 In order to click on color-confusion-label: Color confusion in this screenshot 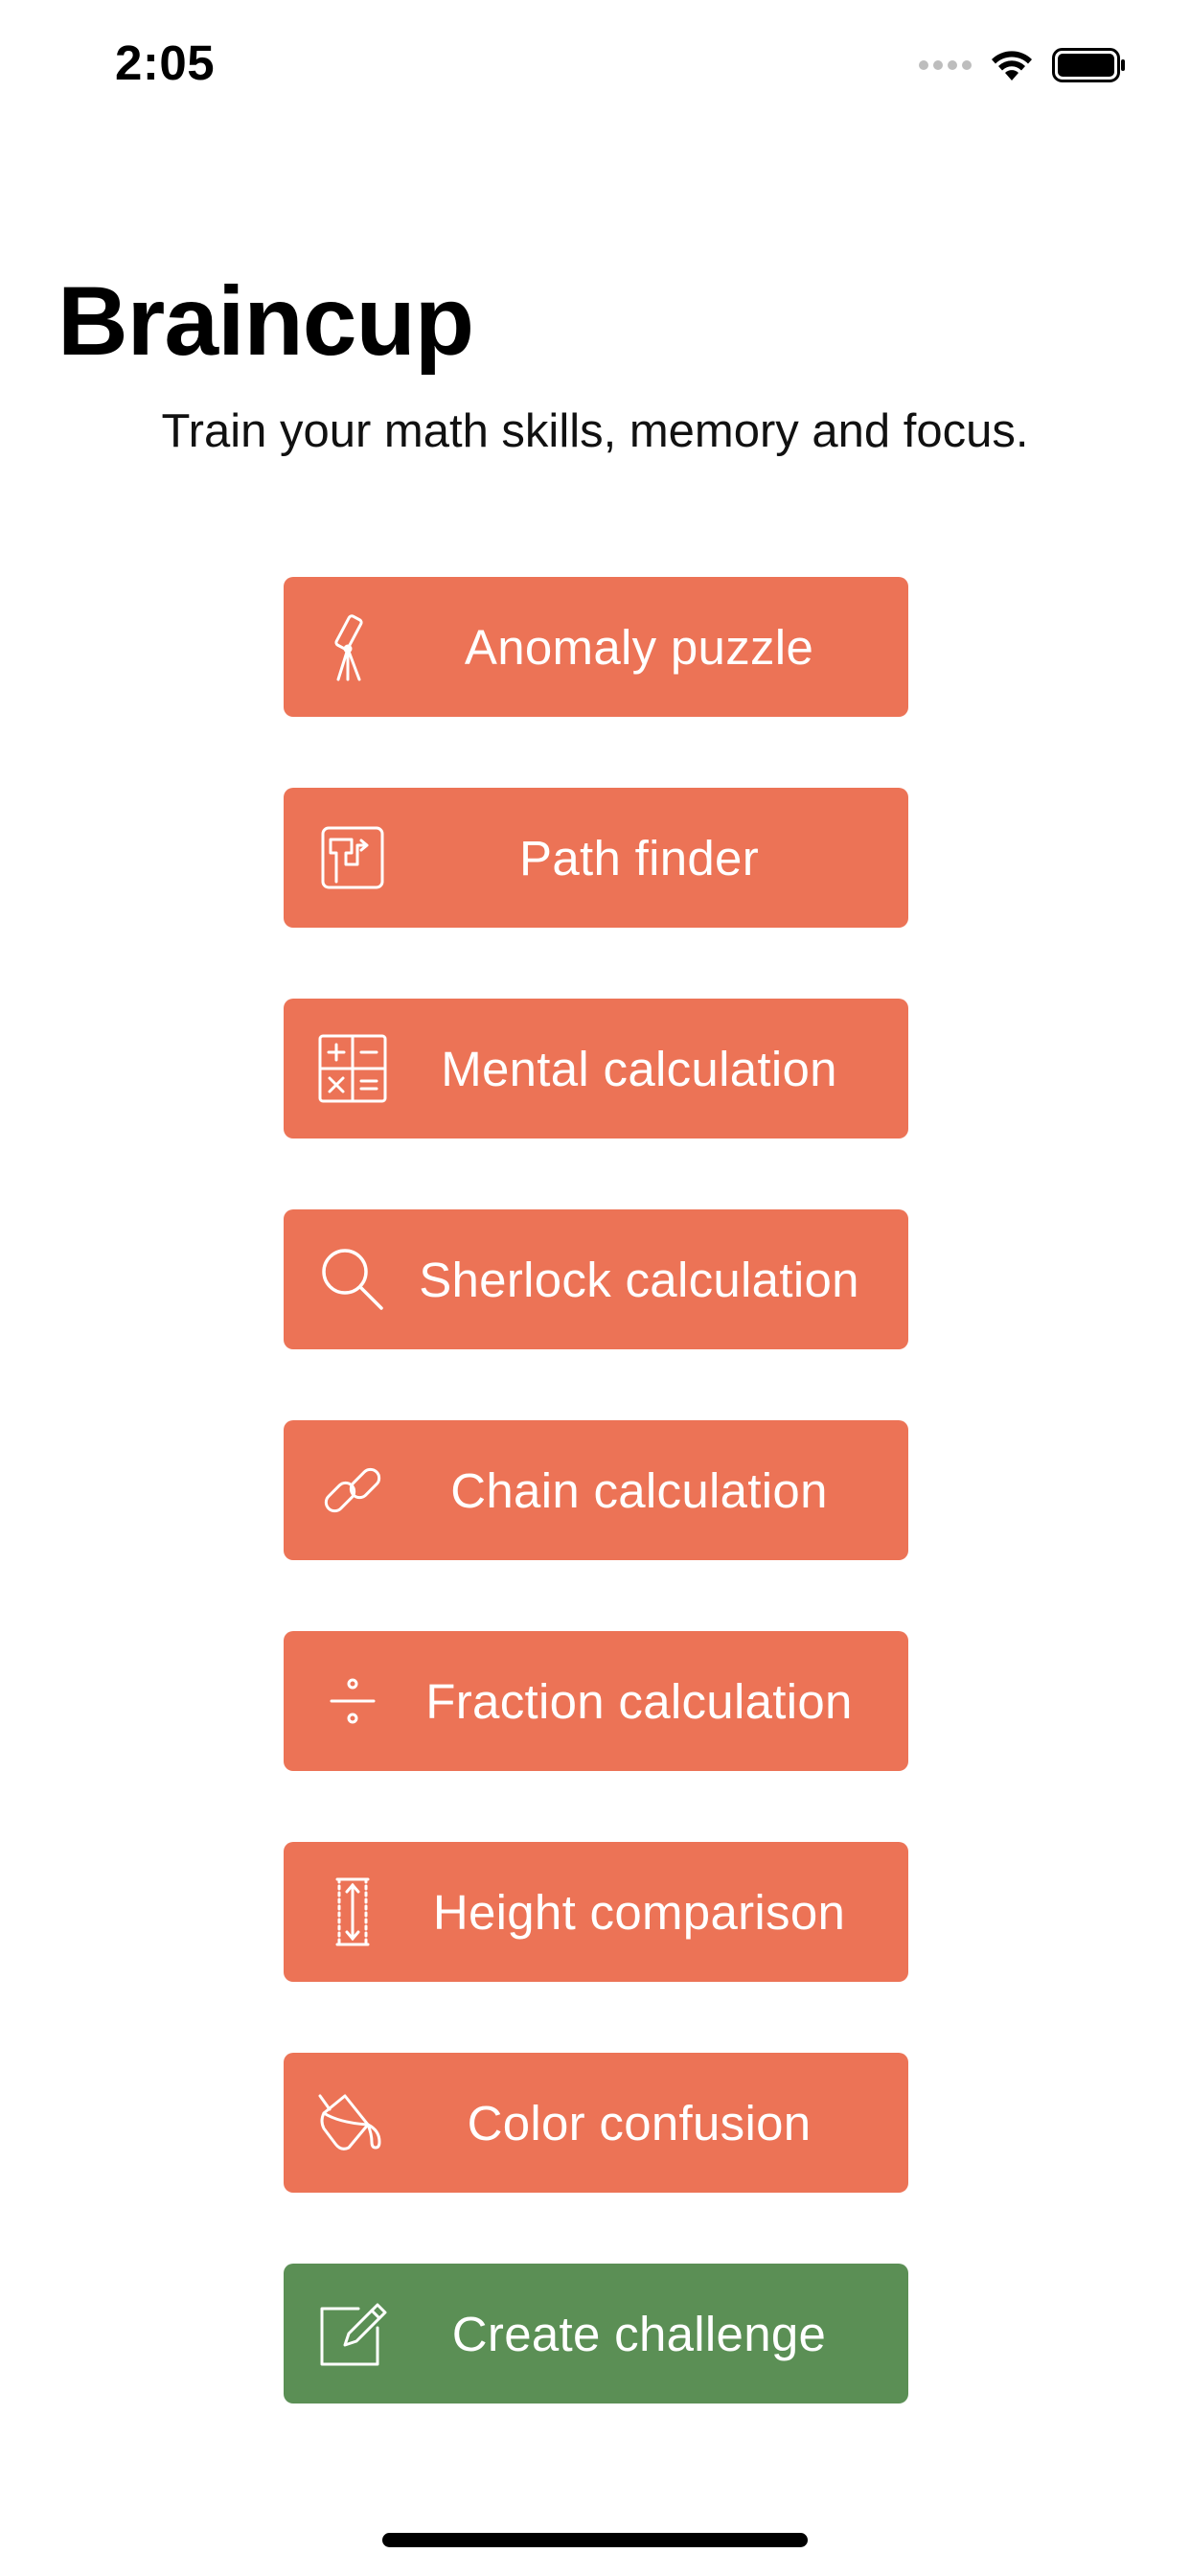, I will do `click(639, 2122)`.